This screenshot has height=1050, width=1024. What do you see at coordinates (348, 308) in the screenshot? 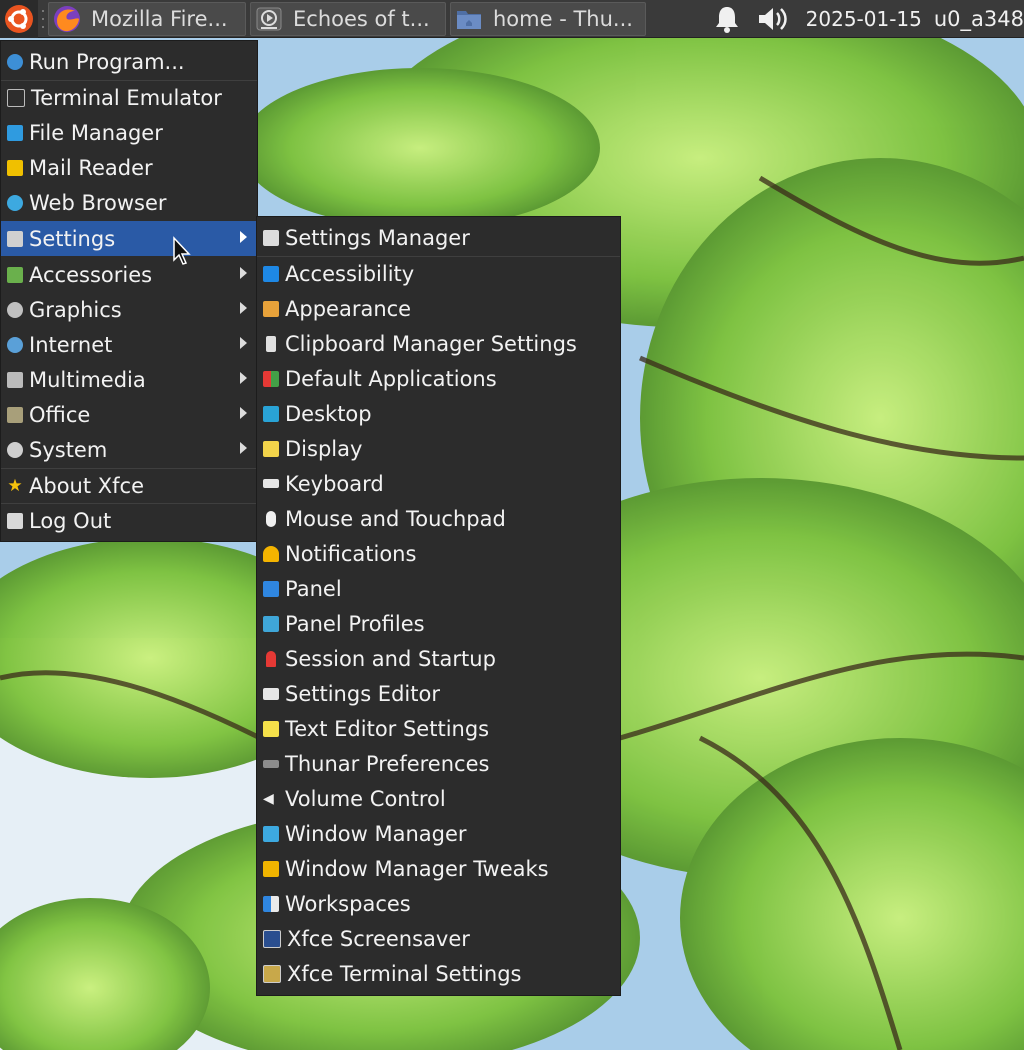
I see `menu-item-label: Appearance` at bounding box center [348, 308].